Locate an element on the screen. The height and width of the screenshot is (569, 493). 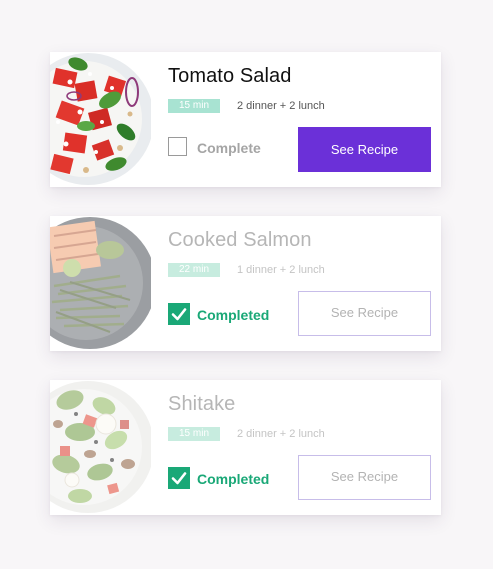
recipe-title: Shitake is located at coordinates (202, 404).